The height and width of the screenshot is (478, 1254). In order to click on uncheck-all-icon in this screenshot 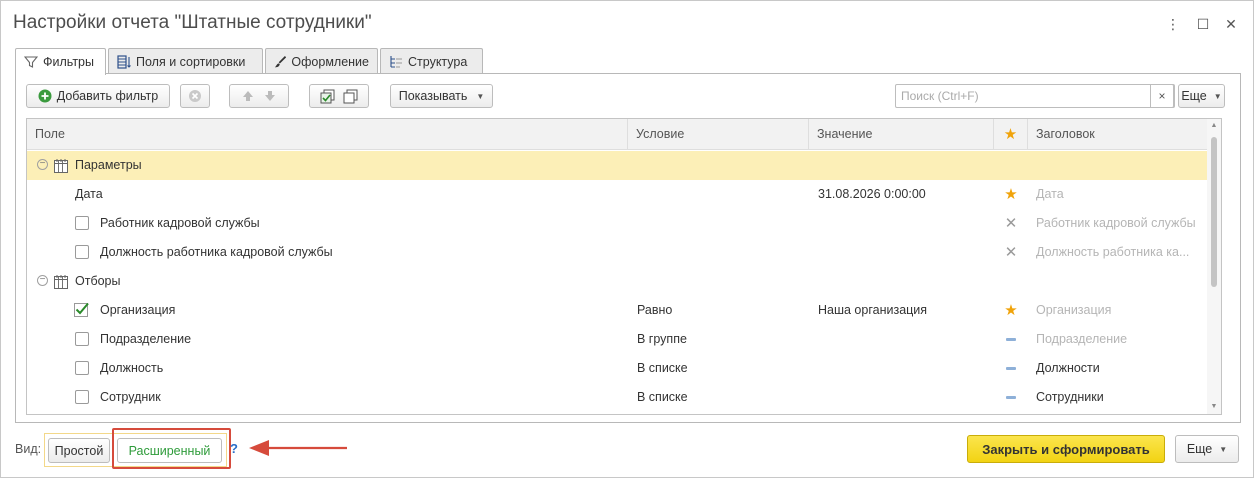, I will do `click(350, 96)`.